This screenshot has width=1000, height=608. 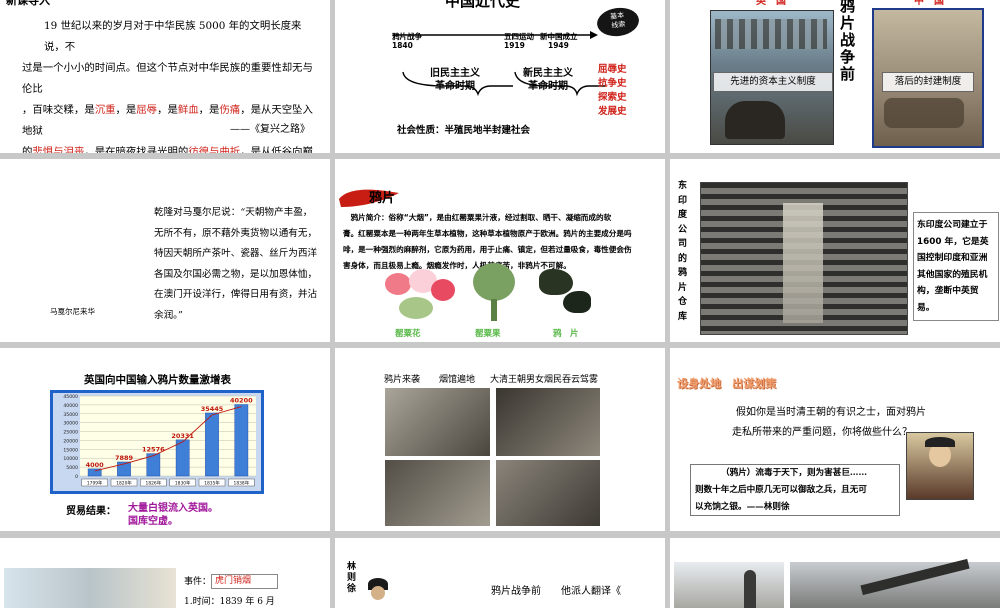 What do you see at coordinates (182, 436) in the screenshot?
I see `data-label: 20331` at bounding box center [182, 436].